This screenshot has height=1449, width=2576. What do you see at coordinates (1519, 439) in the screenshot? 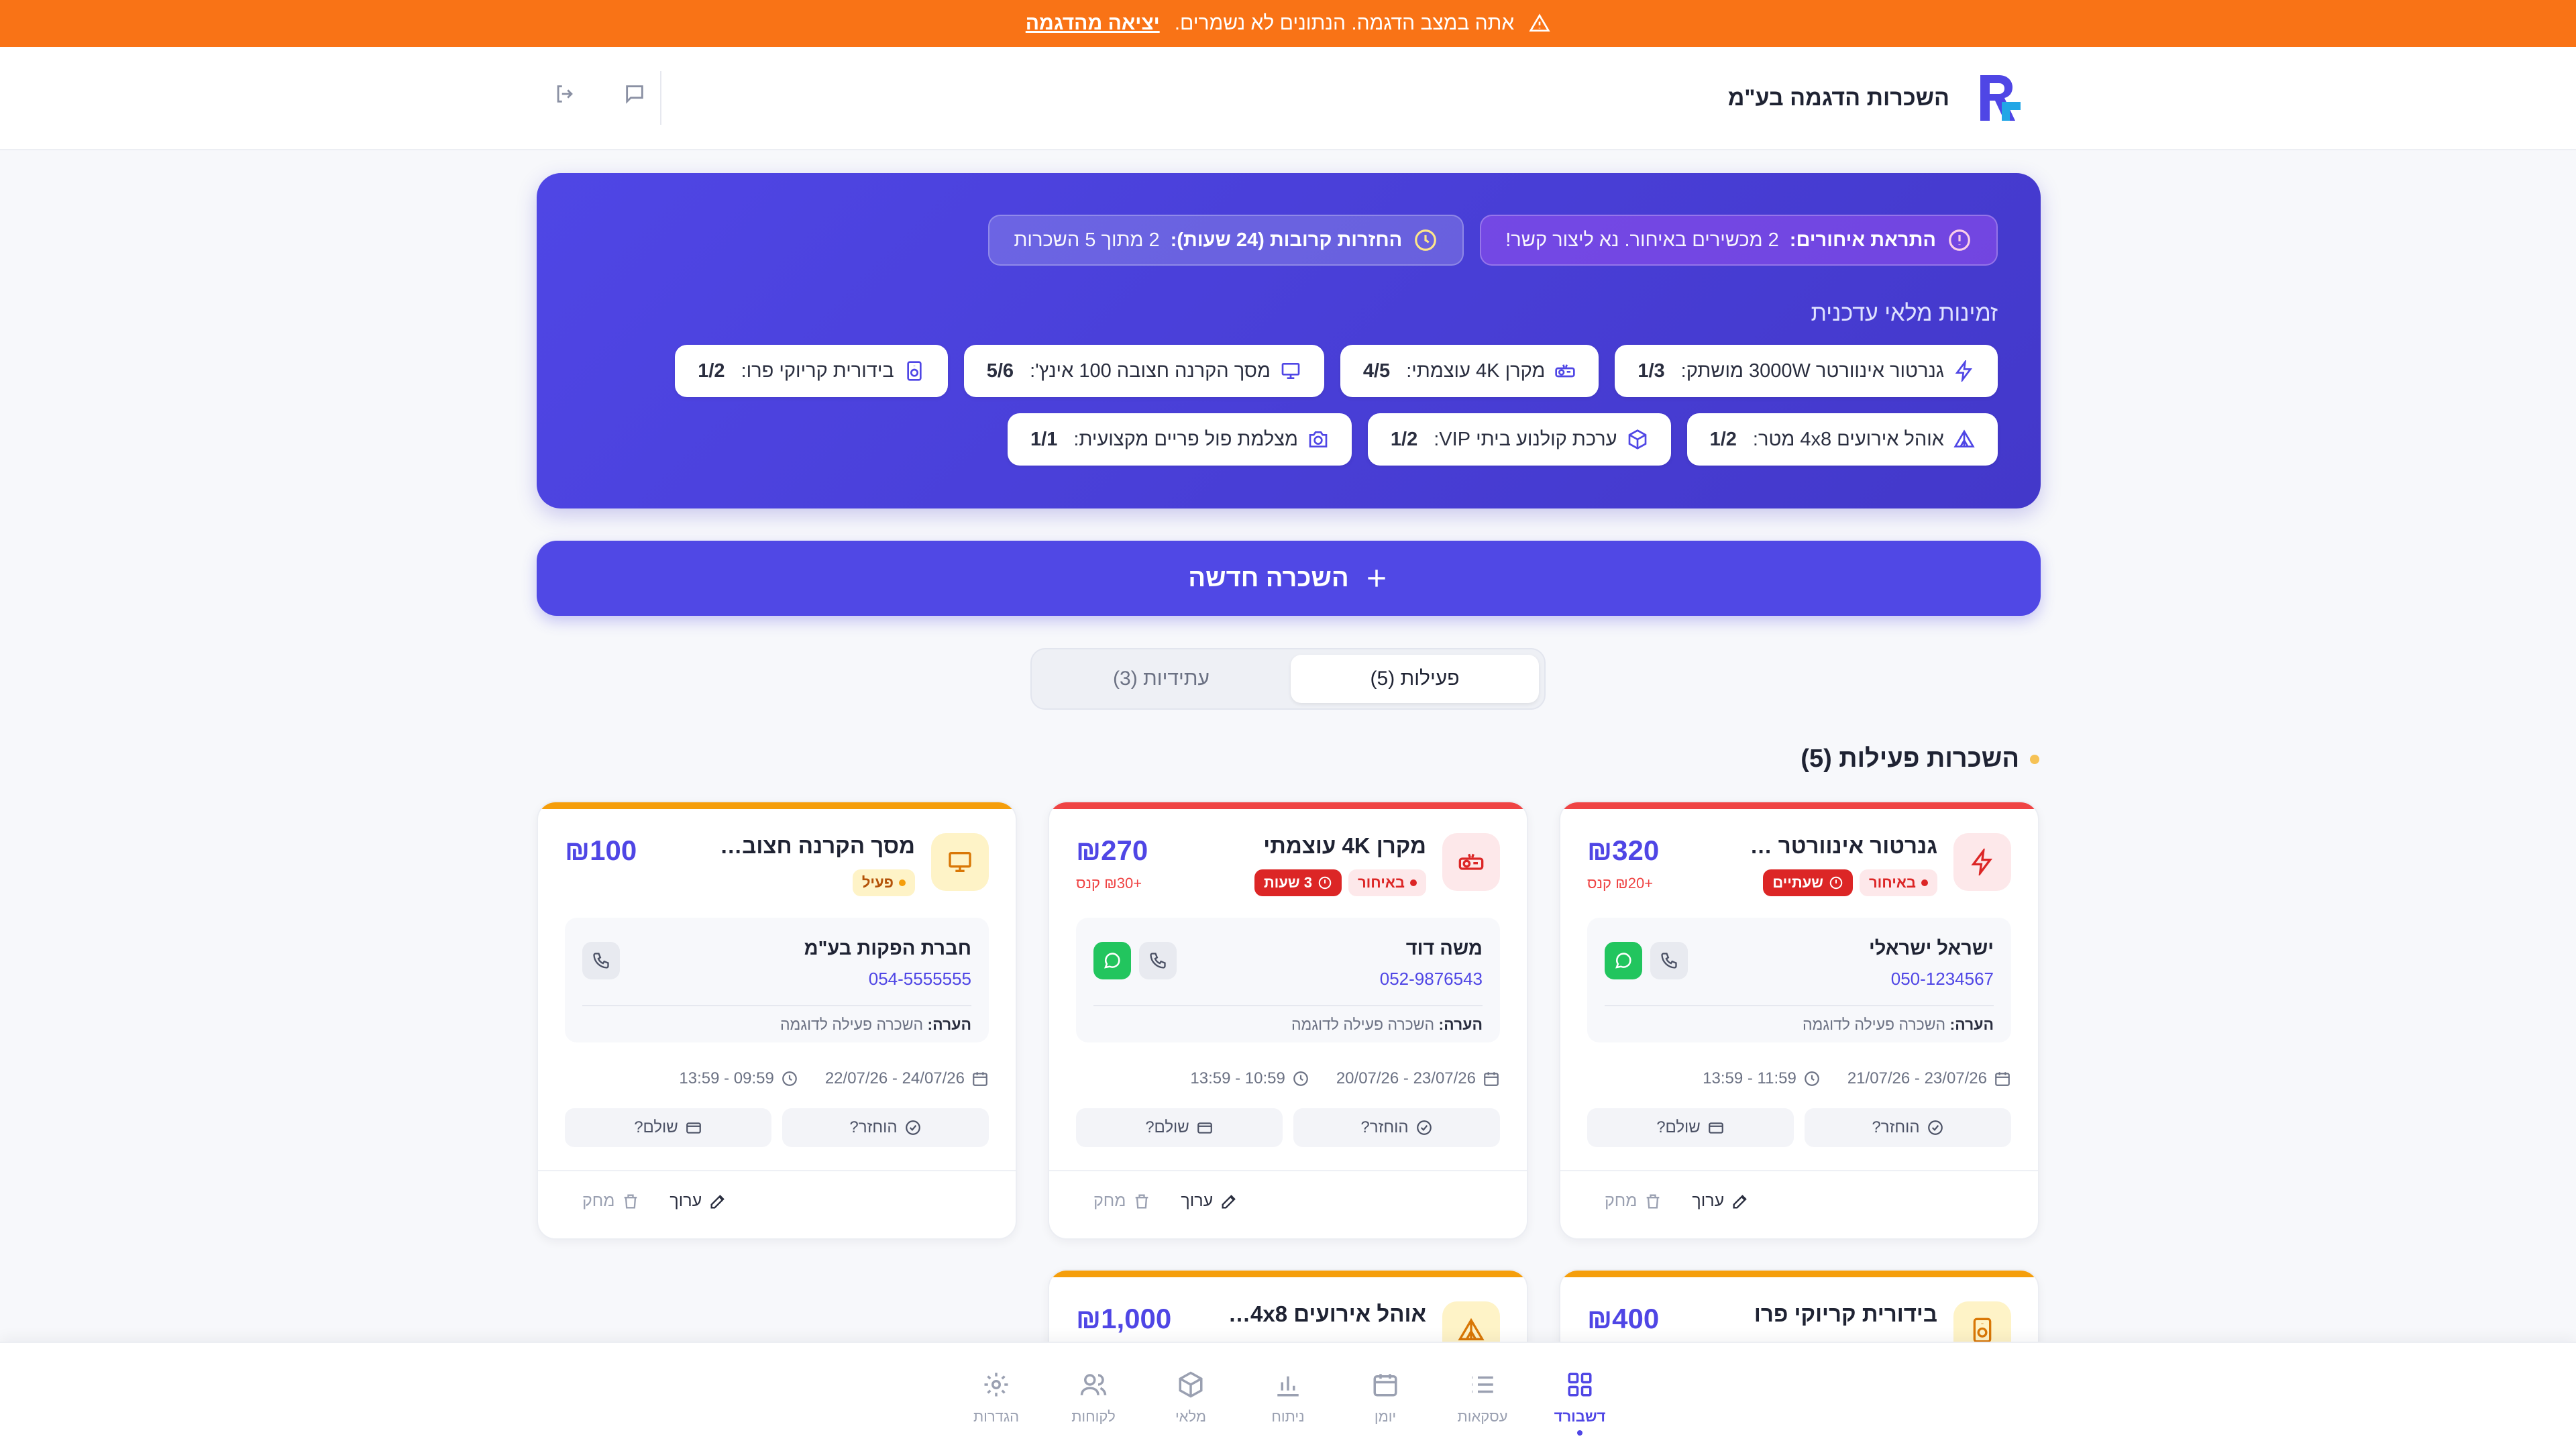
I see `availability-chip: ערכת קולנוע ביתי VIP: 1/2` at bounding box center [1519, 439].